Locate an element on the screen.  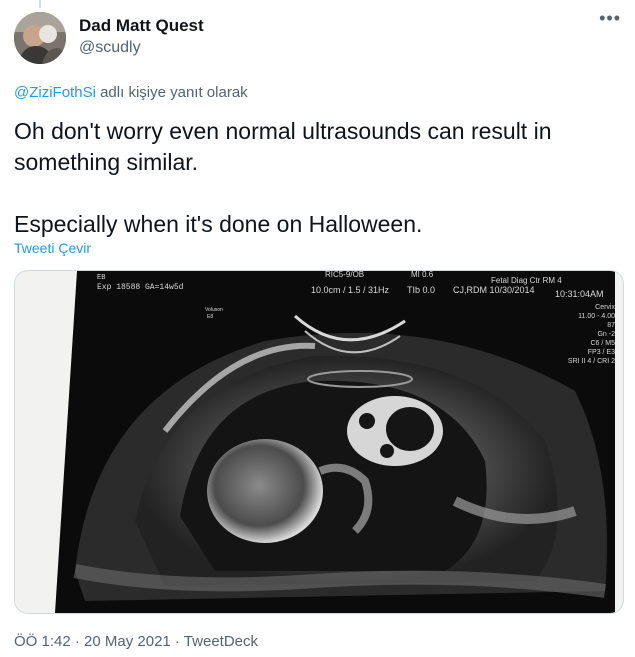
svg-text: Gn -2 is located at coordinates (606, 334).